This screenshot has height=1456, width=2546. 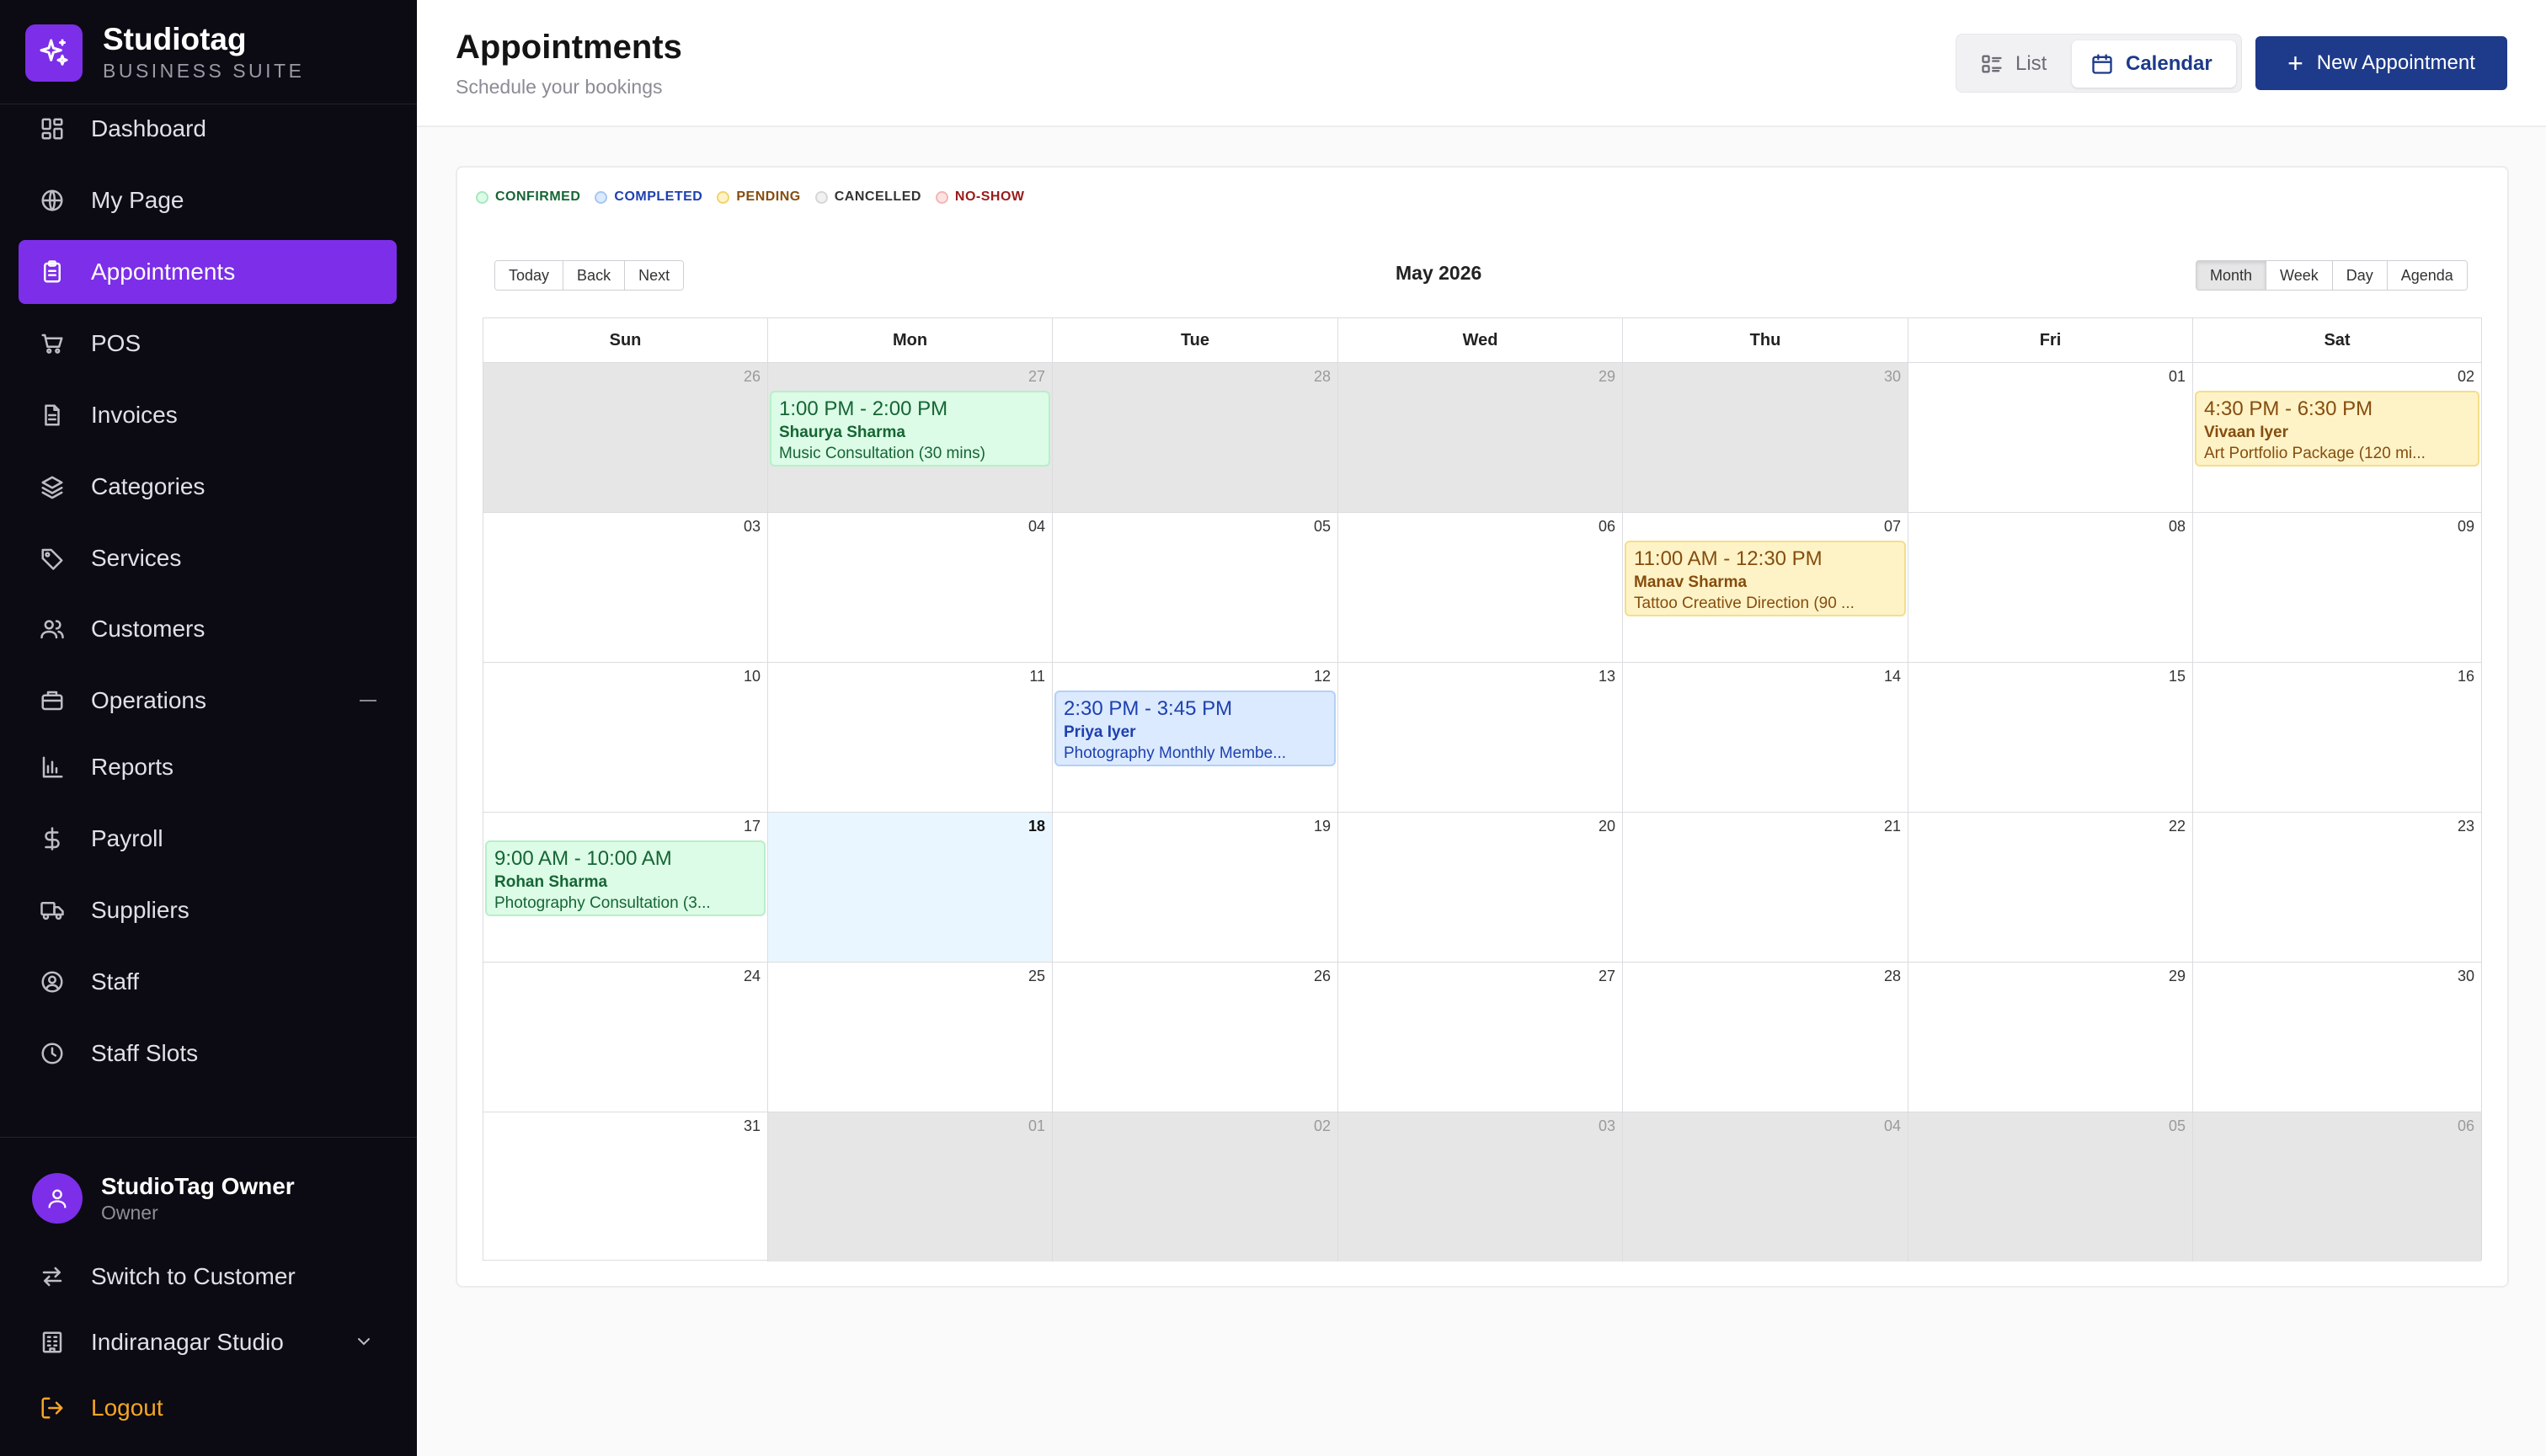 What do you see at coordinates (208, 1053) in the screenshot?
I see `sidebar-item-staff-slots: Staff Slots` at bounding box center [208, 1053].